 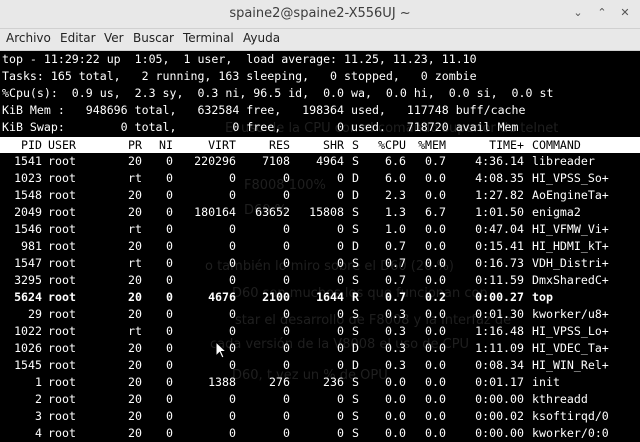 What do you see at coordinates (395, 348) in the screenshot?
I see `cell-cpu: 0.3` at bounding box center [395, 348].